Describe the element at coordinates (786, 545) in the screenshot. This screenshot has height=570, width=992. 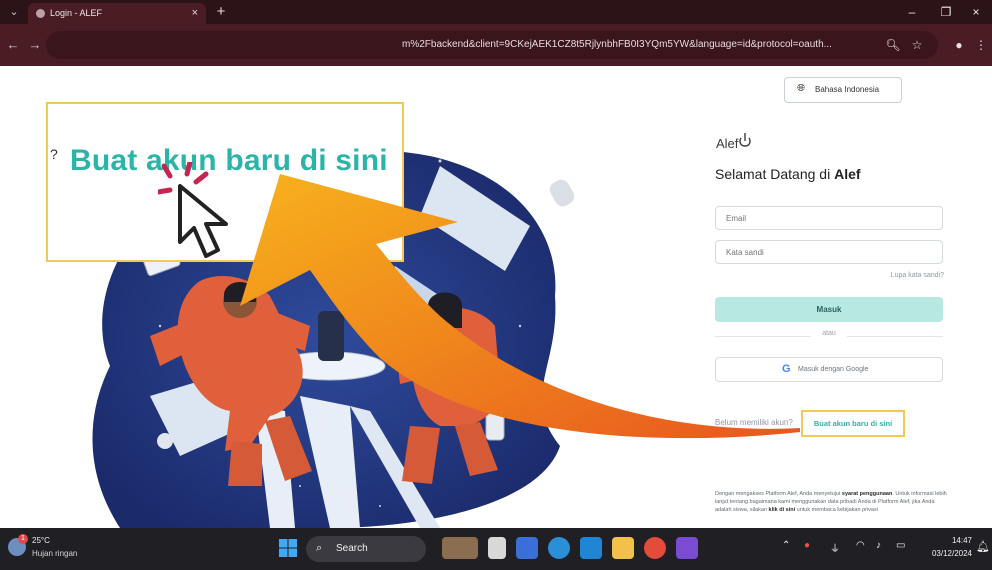
I see `tray-chevron-icon: ⌃` at that location.